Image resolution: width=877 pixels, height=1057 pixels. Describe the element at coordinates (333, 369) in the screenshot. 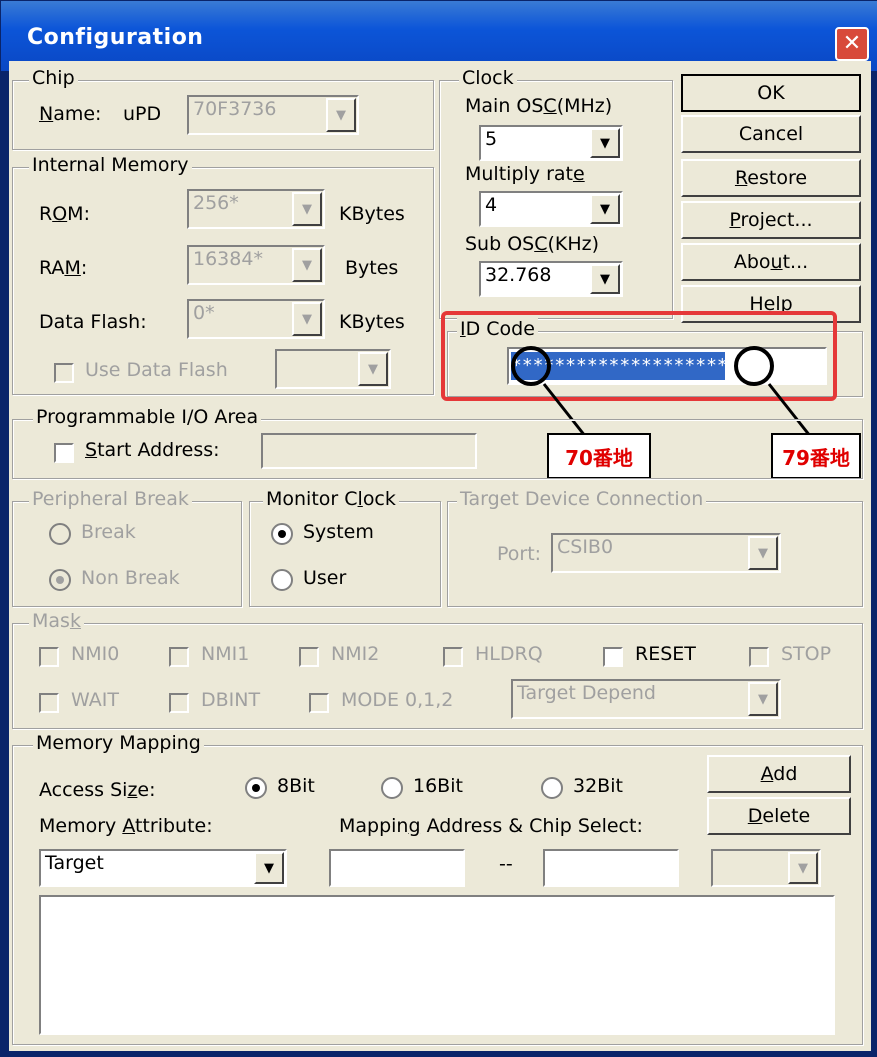

I see `use-data-flash-combo: ▼` at that location.